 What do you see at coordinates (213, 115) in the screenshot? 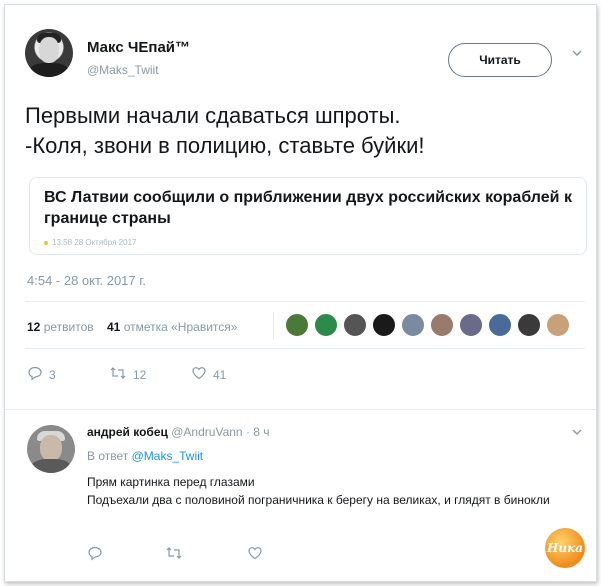
I see `tweet-text-line-1: Первыми начали сдаваться шпроты.` at bounding box center [213, 115].